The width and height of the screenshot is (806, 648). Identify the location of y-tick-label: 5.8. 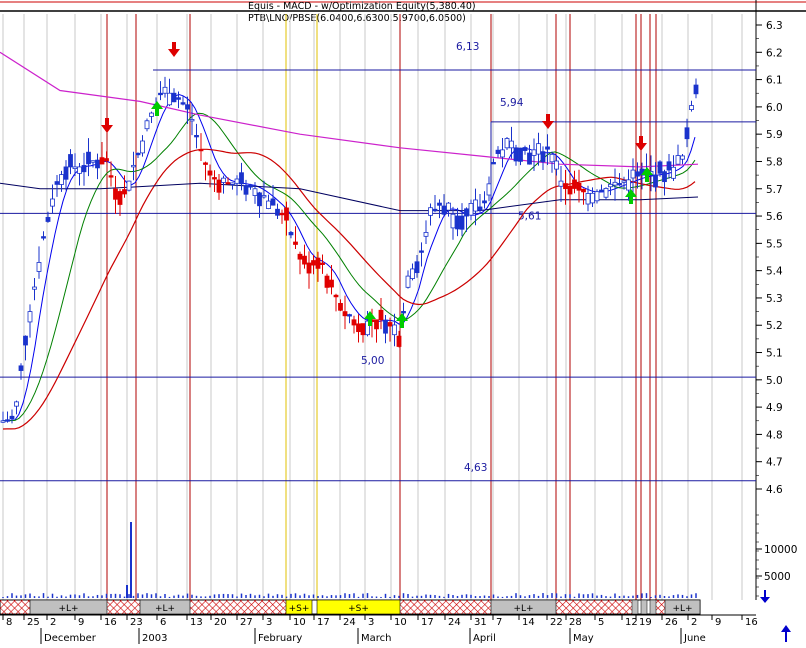
(774, 162).